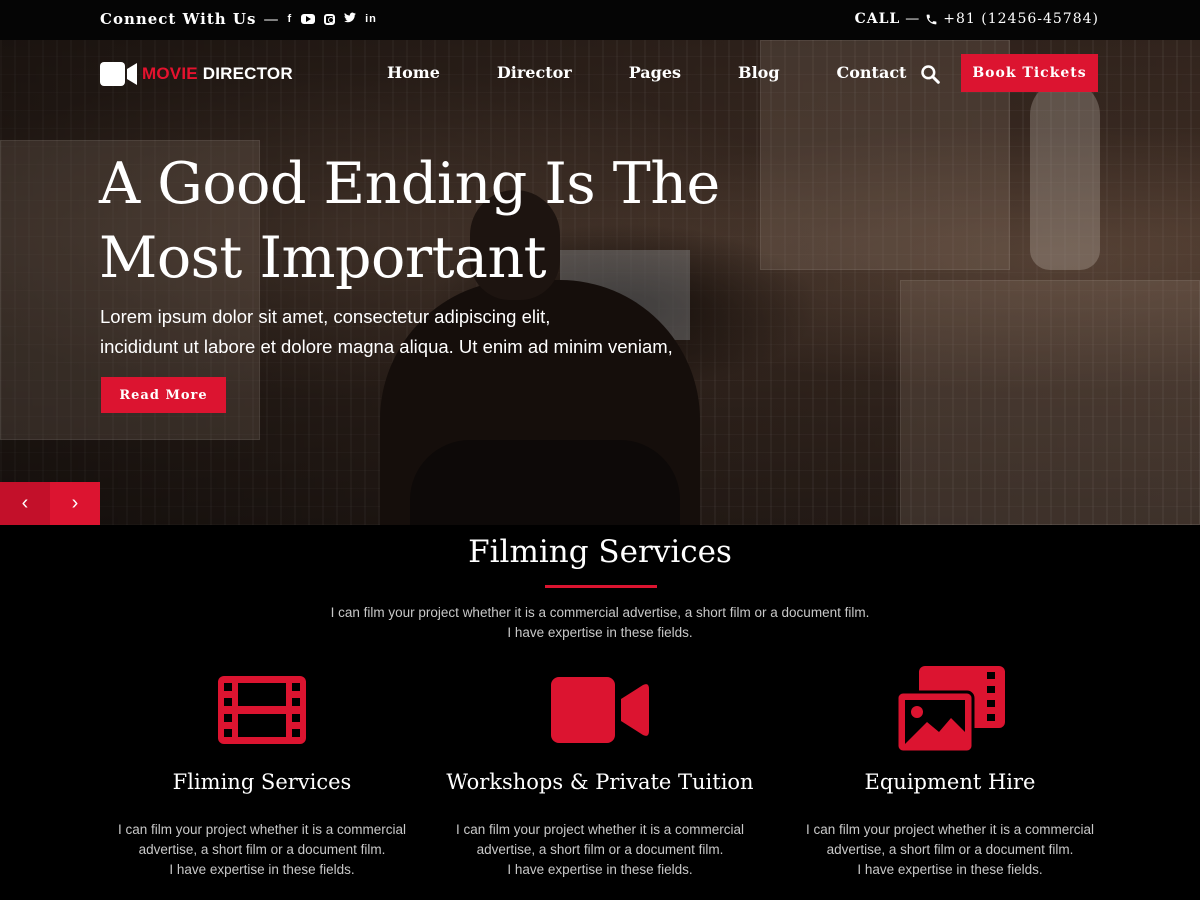  I want to click on facebook-icon: f, so click(289, 19).